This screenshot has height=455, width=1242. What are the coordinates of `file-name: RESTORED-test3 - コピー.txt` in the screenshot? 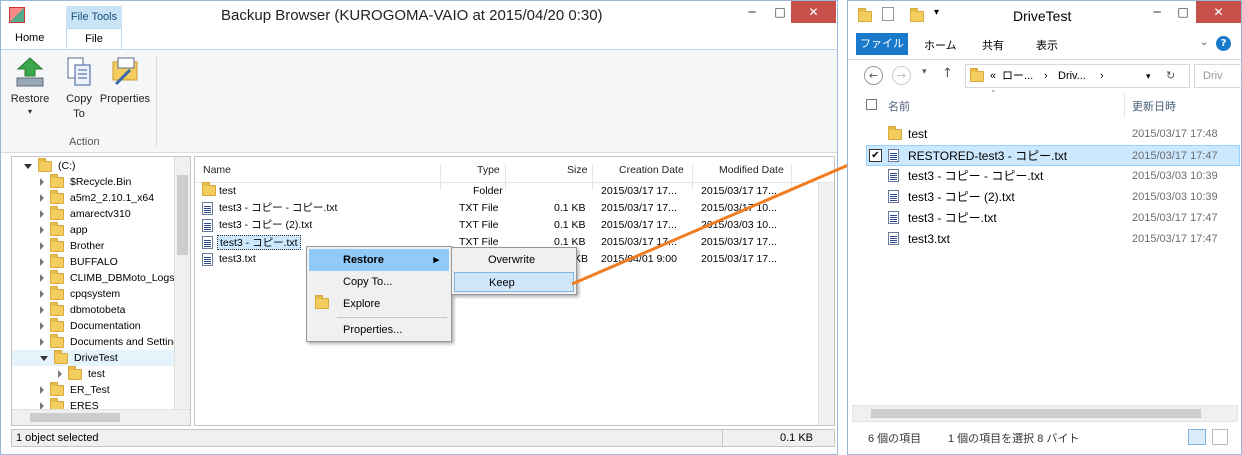 It's located at (988, 156).